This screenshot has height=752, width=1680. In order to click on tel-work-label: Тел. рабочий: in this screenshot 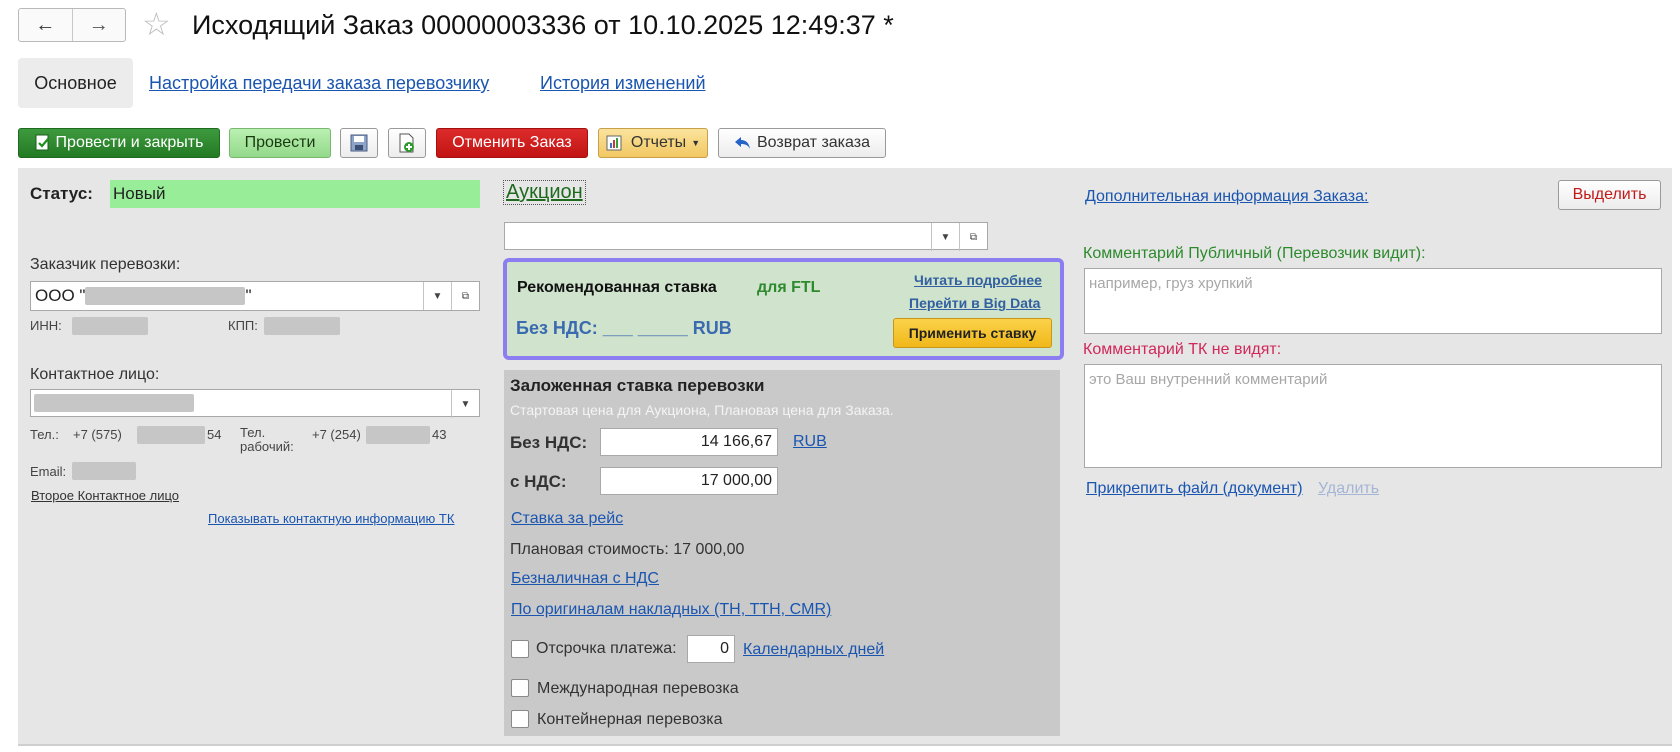, I will do `click(267, 439)`.